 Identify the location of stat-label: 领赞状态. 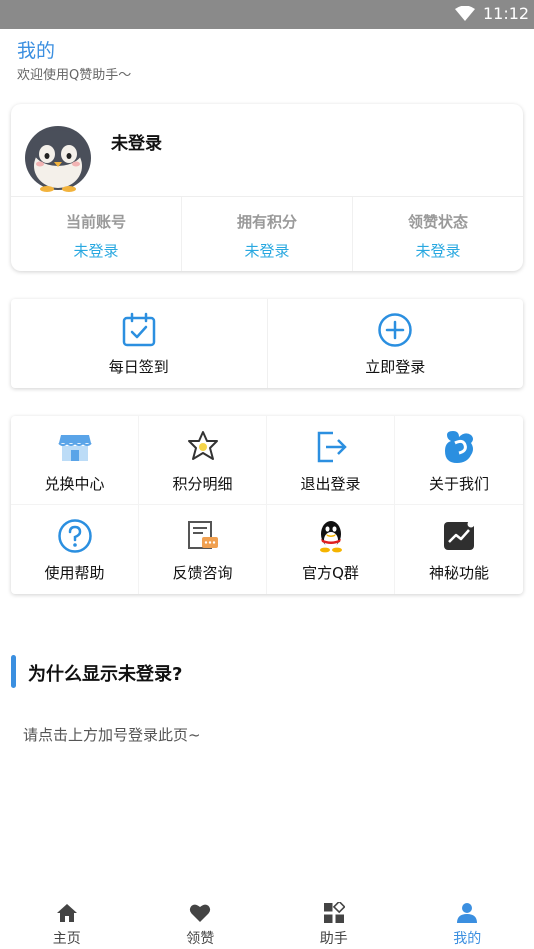
(437, 222).